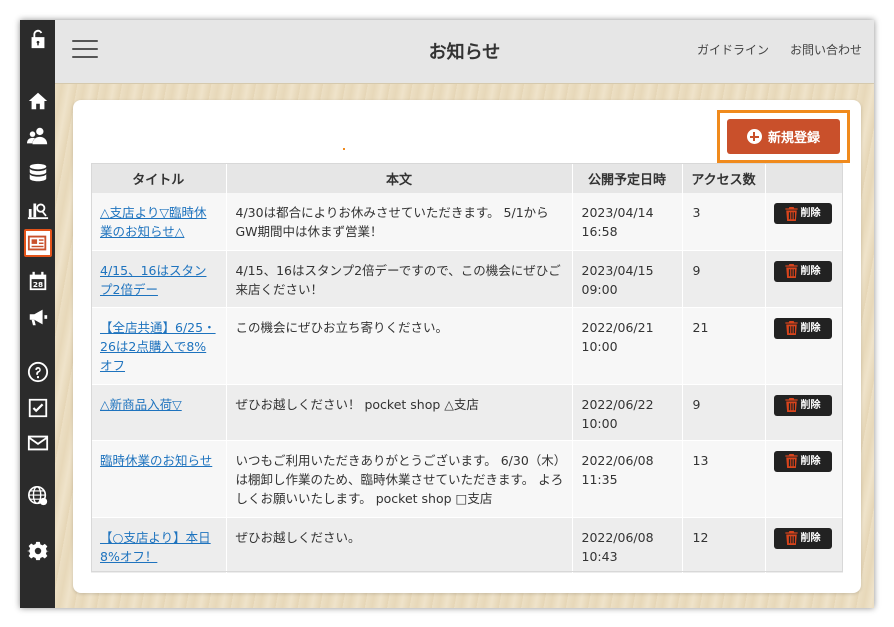 The width and height of the screenshot is (894, 627). Describe the element at coordinates (399, 279) in the screenshot. I see `notice-body: 4/15、16はスタンプ2倍デーですので、この機会にぜひご来店ください！` at that location.